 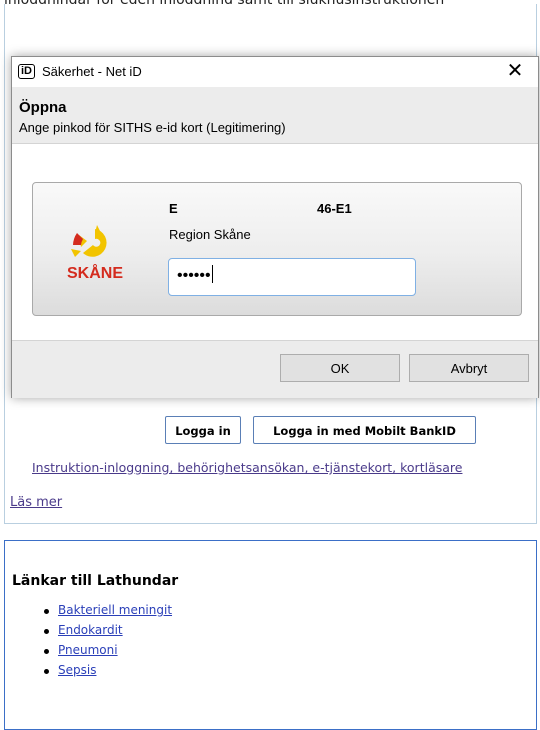 What do you see at coordinates (469, 368) in the screenshot?
I see `cancel-button: Avbryt` at bounding box center [469, 368].